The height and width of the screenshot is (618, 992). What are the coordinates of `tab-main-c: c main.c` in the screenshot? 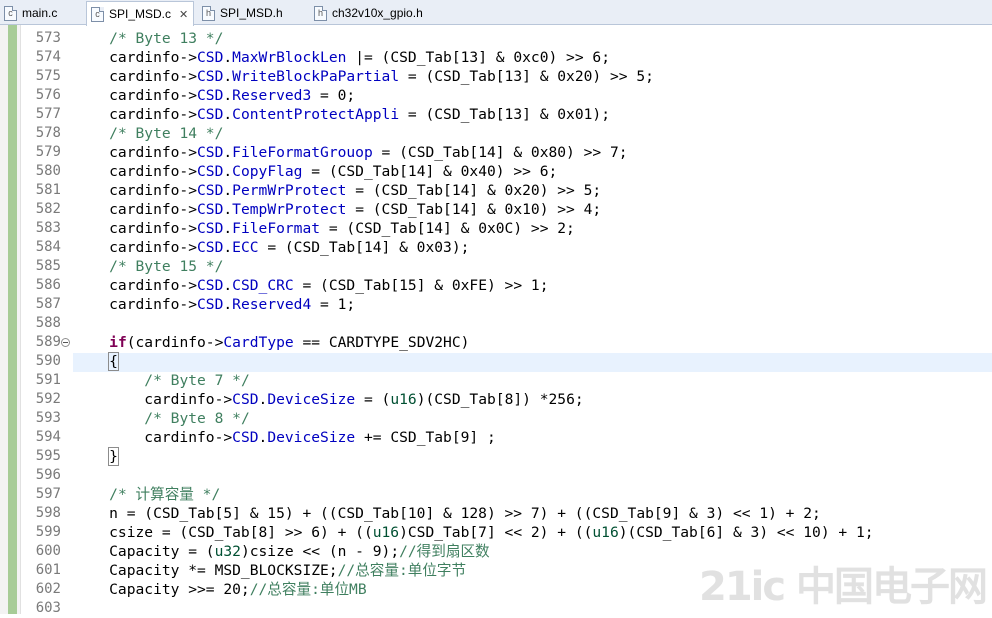 It's located at (42, 13).